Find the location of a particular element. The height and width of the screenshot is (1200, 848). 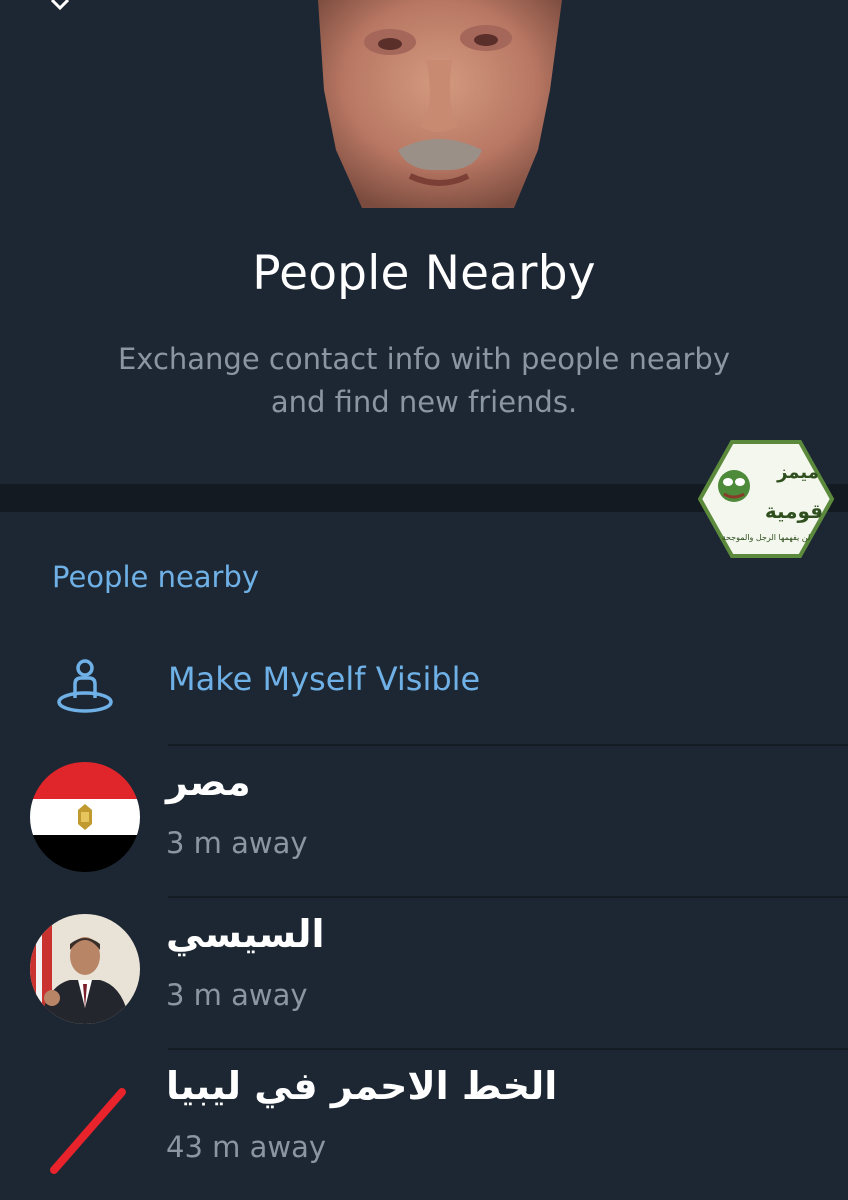

nearby-person-row: الخط الاحمر في ليبيا 43 m away is located at coordinates (424, 1123).